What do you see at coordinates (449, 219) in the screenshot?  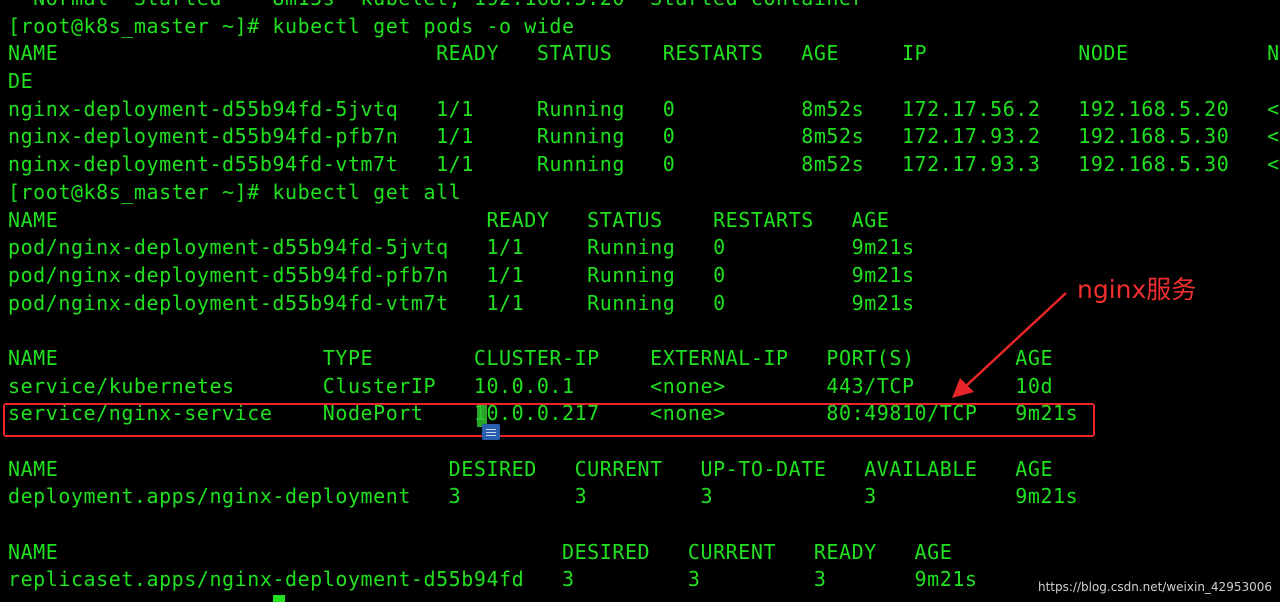 I see `terminal-line: NAME READY STATUS RESTARTS AGE` at bounding box center [449, 219].